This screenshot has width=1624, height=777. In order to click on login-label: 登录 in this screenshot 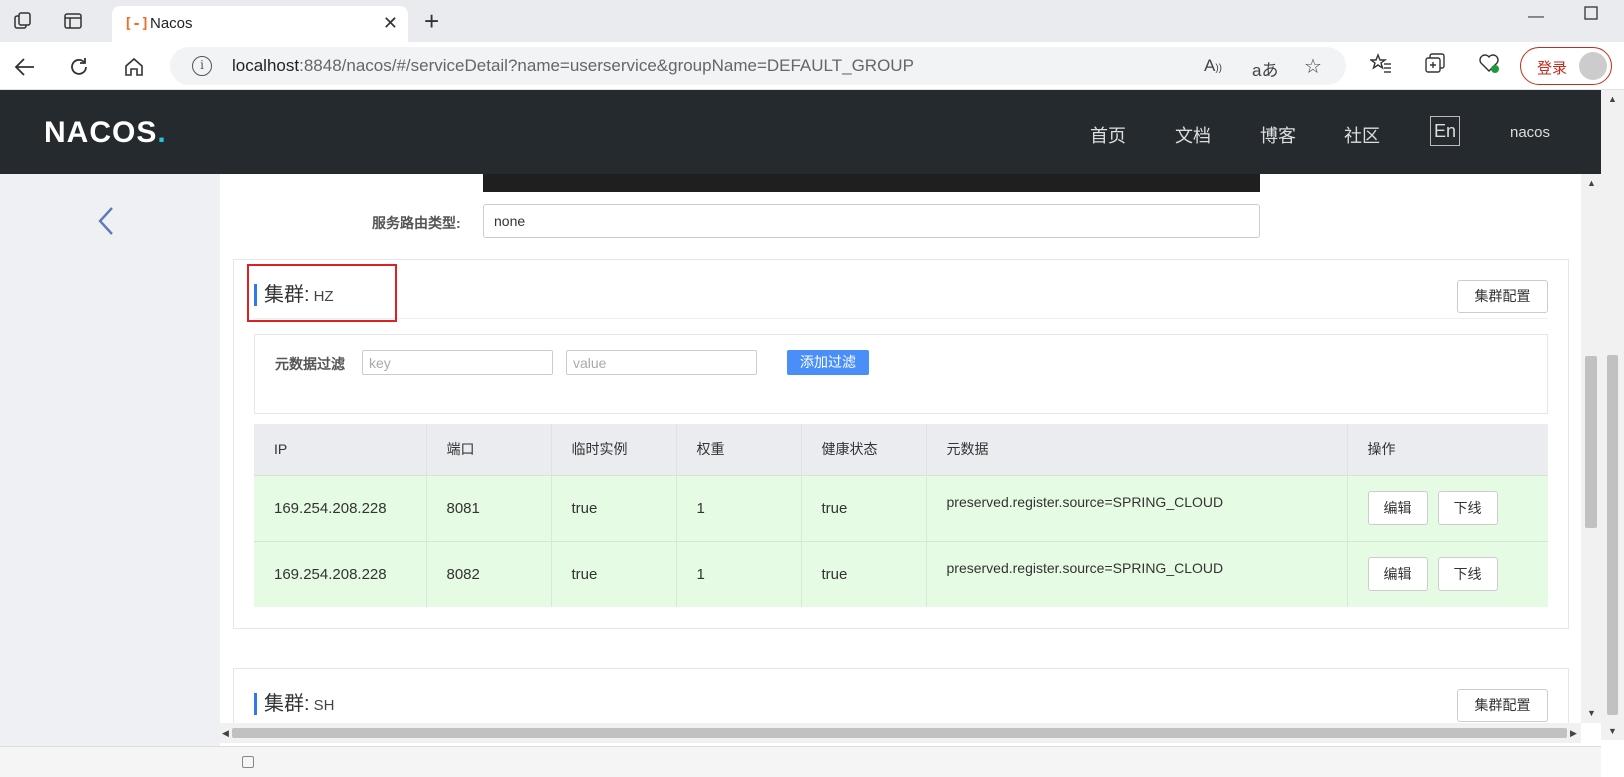, I will do `click(1552, 68)`.